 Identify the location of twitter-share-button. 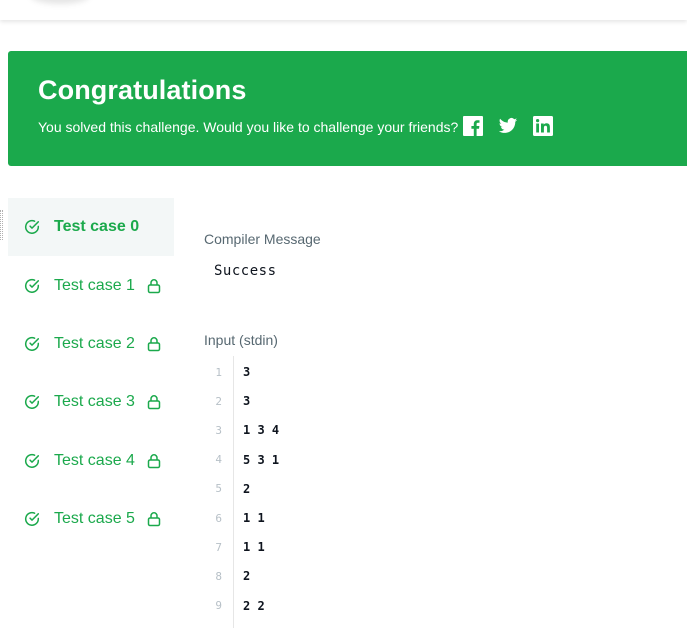
(508, 126).